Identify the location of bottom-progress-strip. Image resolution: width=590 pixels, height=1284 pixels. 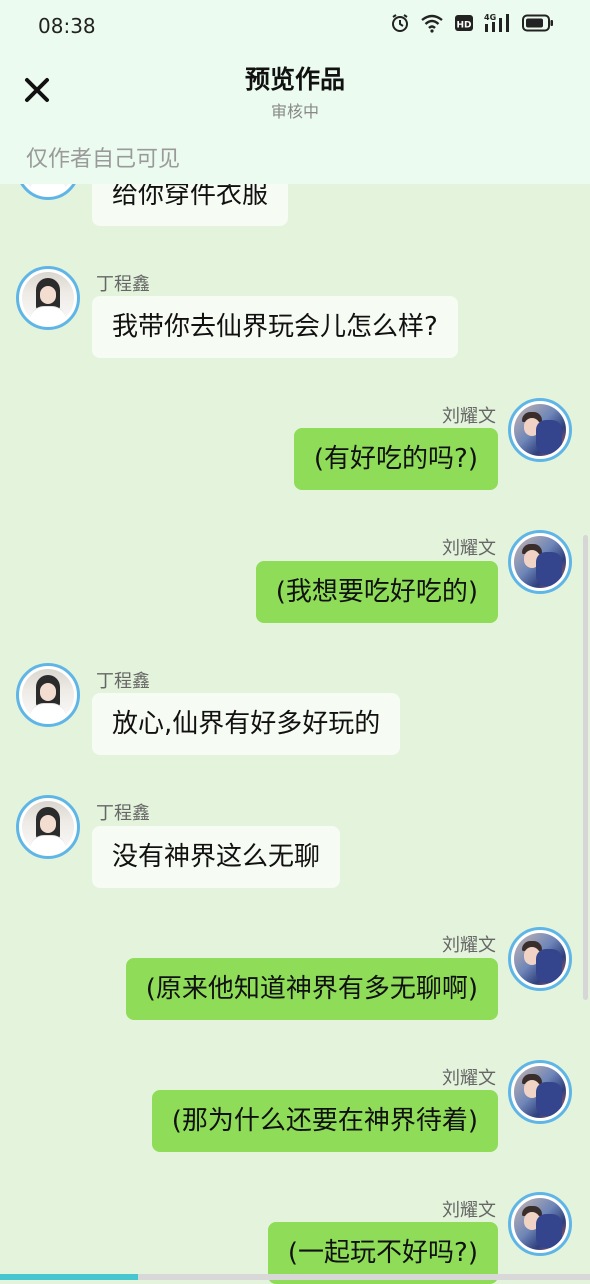
(295, 1277).